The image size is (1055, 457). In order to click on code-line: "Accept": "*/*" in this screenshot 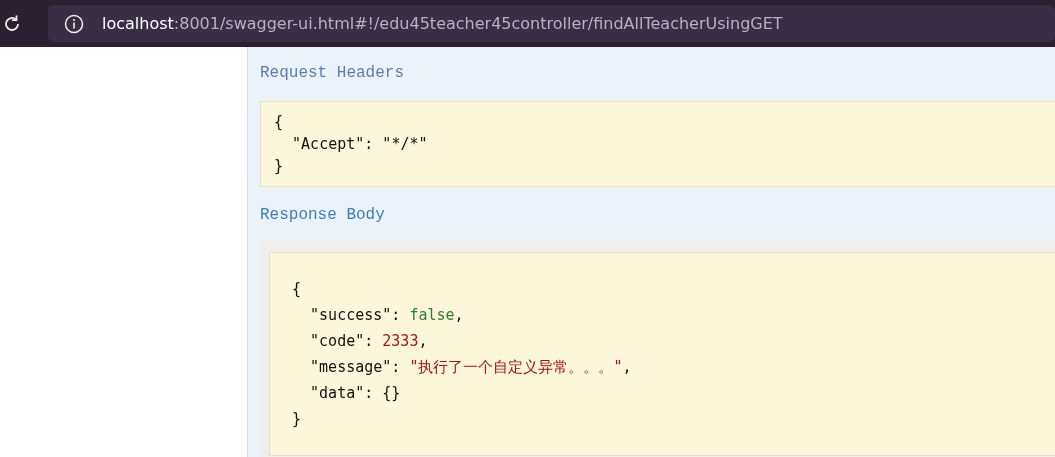, I will do `click(360, 144)`.